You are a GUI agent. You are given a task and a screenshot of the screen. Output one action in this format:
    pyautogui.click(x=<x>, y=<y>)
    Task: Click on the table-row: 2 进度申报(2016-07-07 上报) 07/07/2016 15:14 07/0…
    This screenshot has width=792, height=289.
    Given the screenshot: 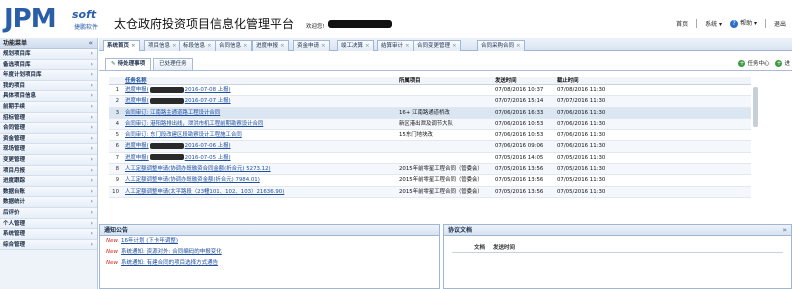 What is the action you would take?
    pyautogui.click(x=430, y=102)
    